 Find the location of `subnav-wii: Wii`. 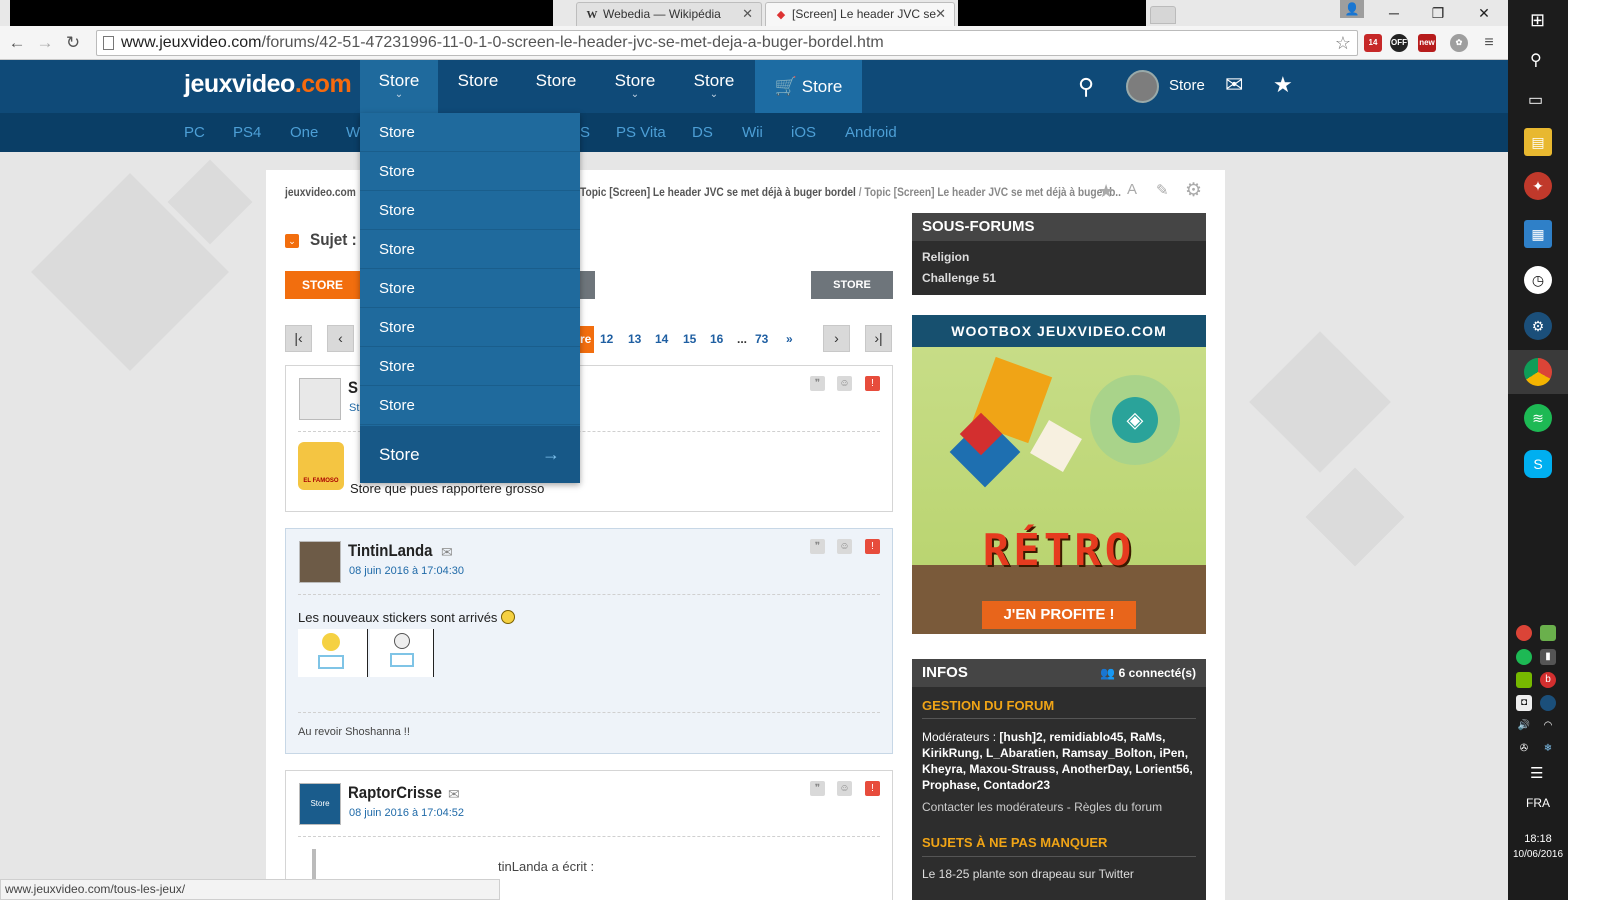

subnav-wii: Wii is located at coordinates (752, 132).